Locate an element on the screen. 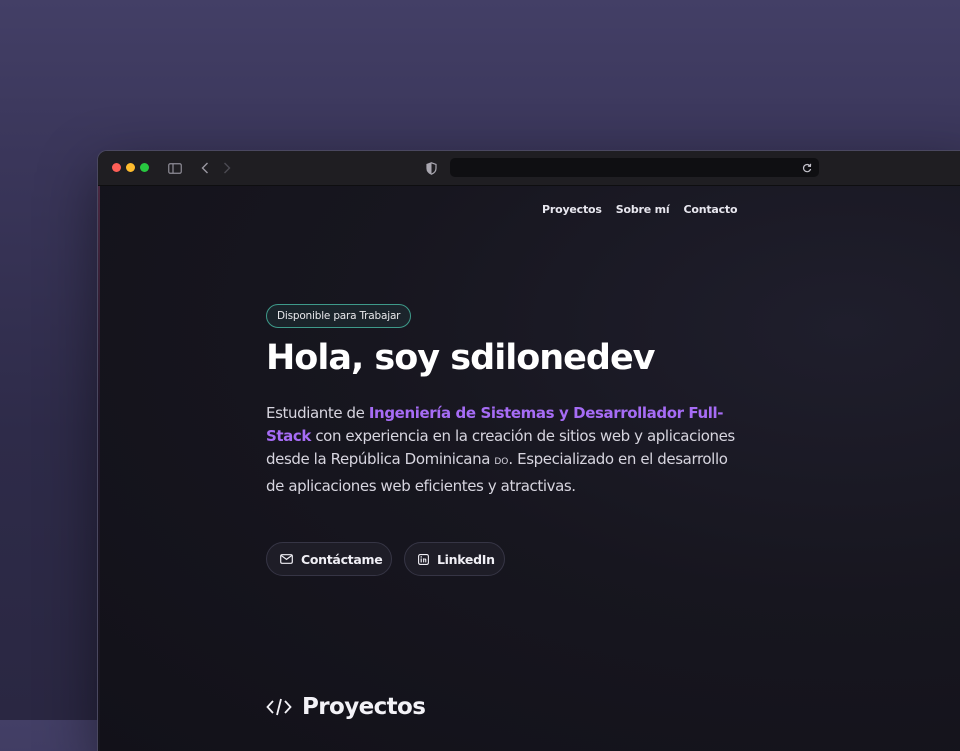 Image resolution: width=960 pixels, height=751 pixels. linkedin-button: LinkedIn is located at coordinates (454, 559).